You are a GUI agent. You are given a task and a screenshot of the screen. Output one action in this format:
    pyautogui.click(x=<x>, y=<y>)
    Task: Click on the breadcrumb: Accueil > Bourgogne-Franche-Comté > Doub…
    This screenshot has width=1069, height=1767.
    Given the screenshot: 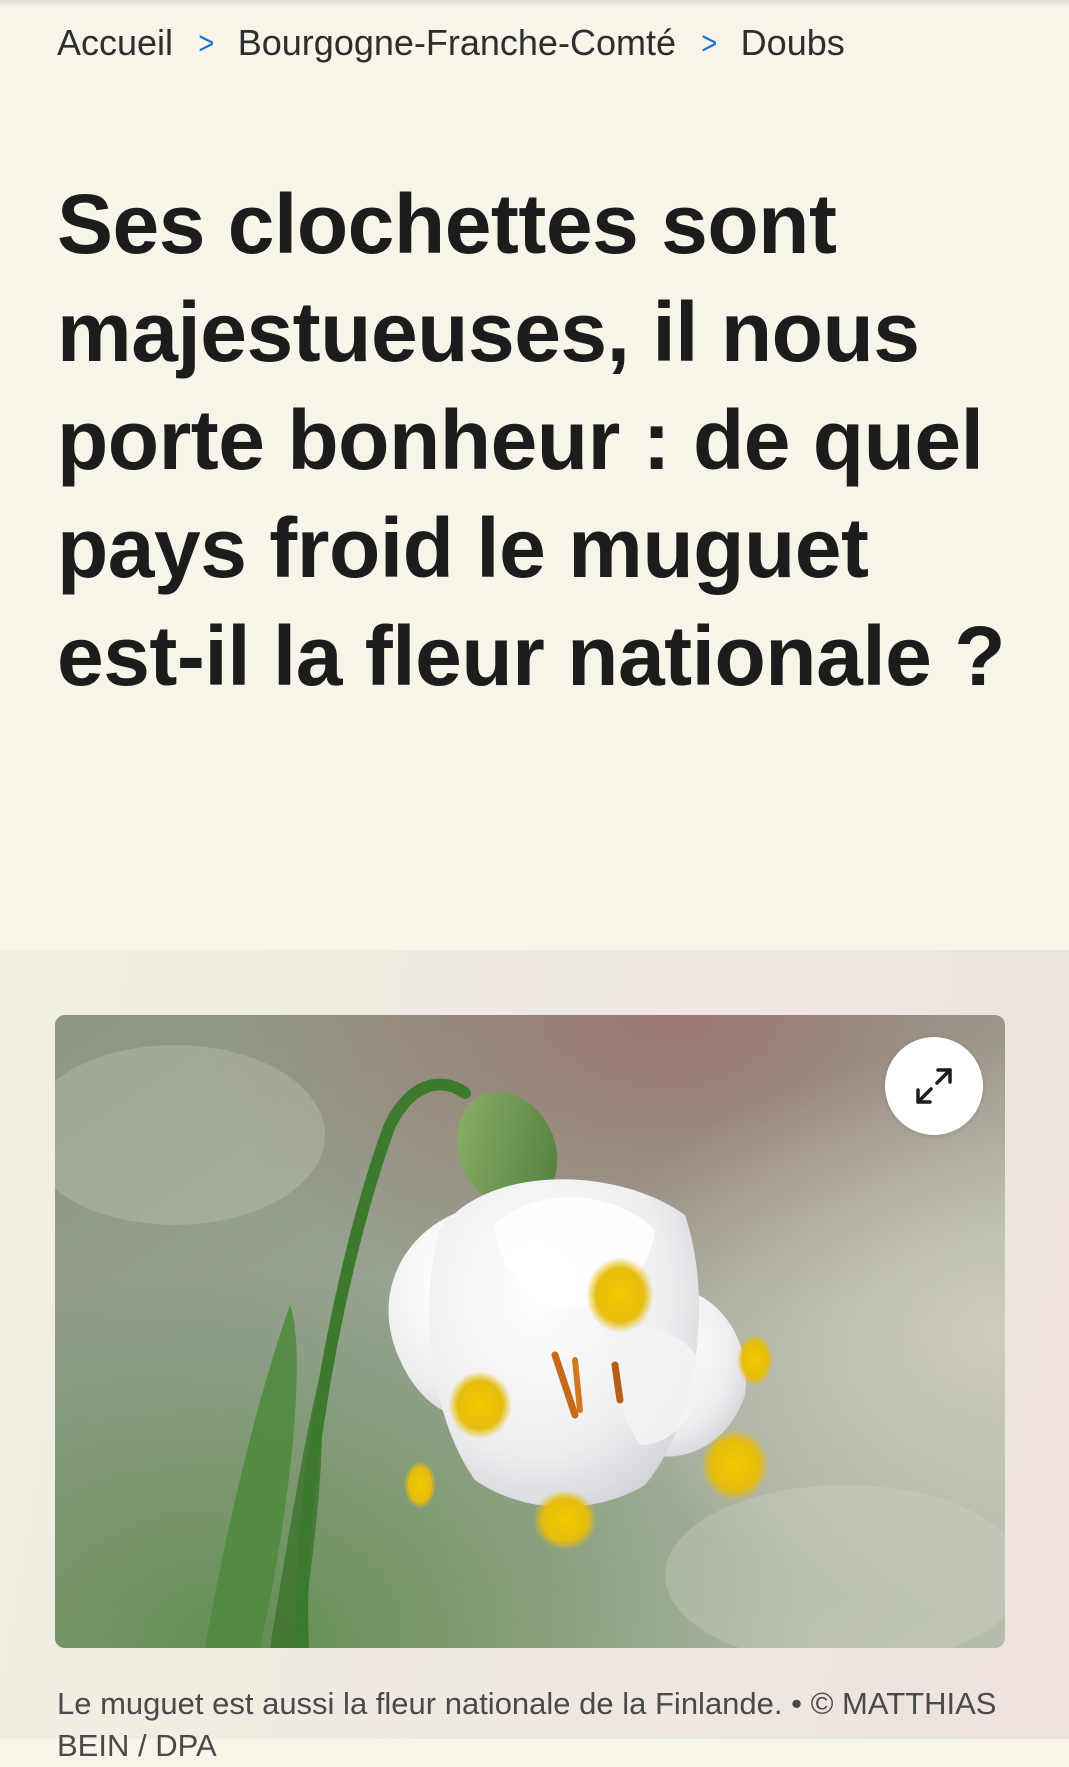 What is the action you would take?
    pyautogui.click(x=451, y=43)
    